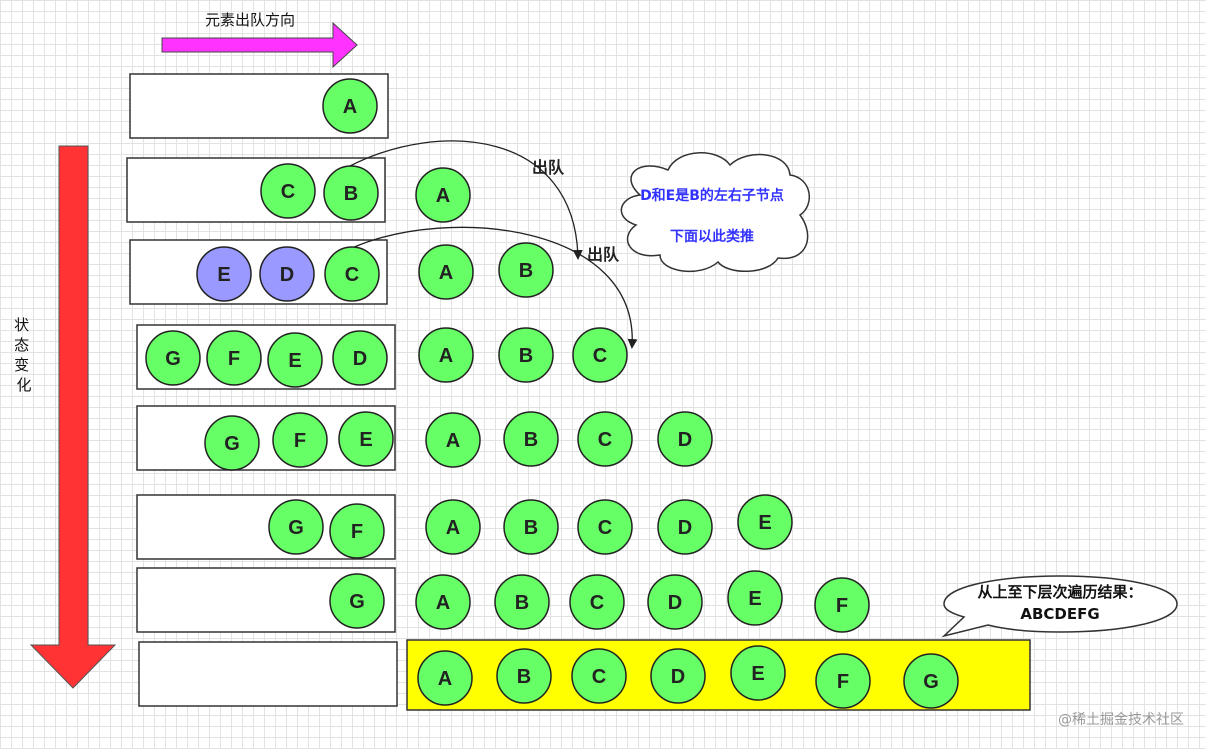  I want to click on direction-label: 元素出队方向, so click(250, 20).